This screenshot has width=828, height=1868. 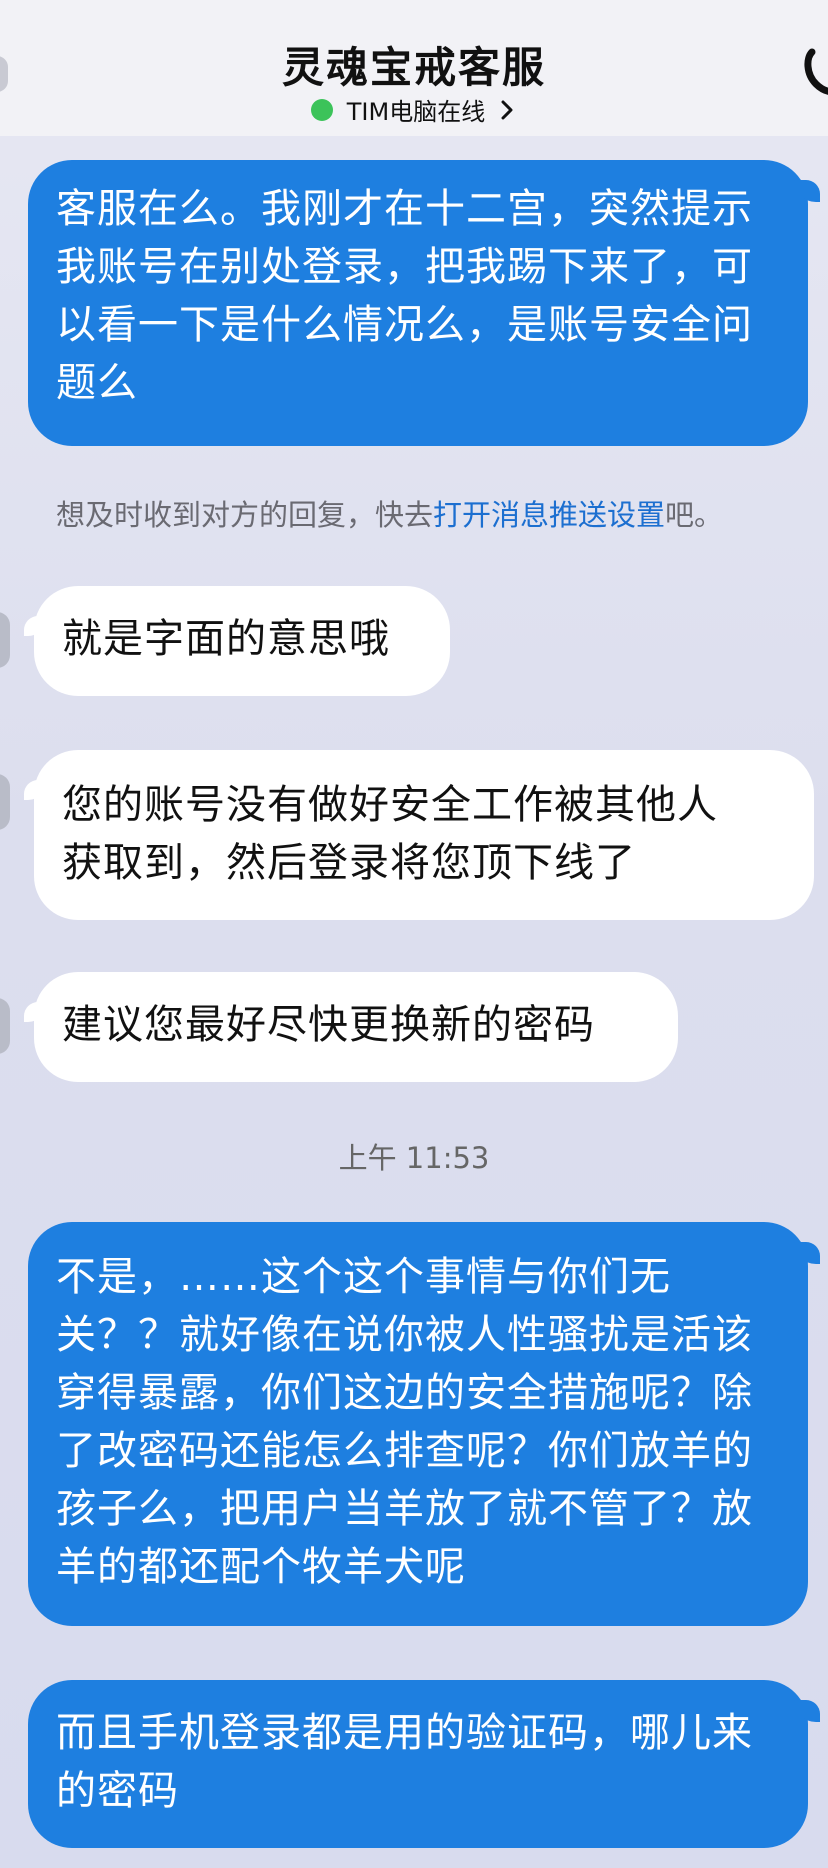 What do you see at coordinates (404, 1762) in the screenshot?
I see `message-text: 而且手机登录都是用的验证码，哪儿来的密码` at bounding box center [404, 1762].